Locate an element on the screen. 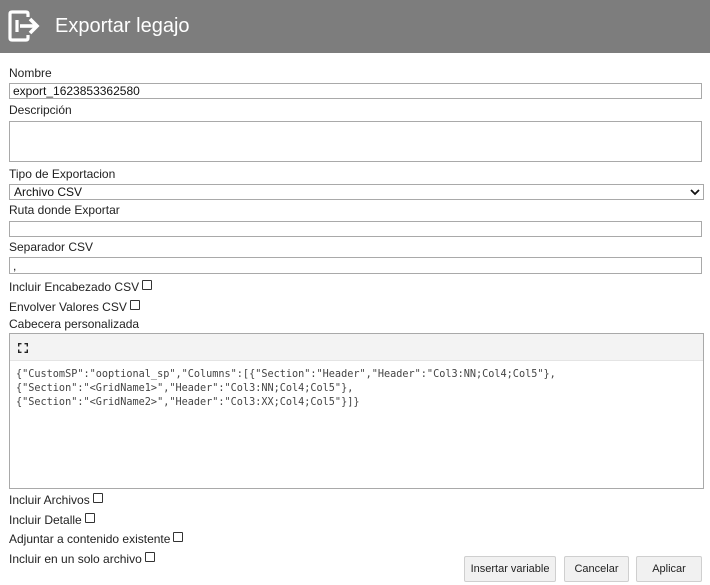 Image resolution: width=710 pixels, height=585 pixels. incluir-encabezado-checkbox is located at coordinates (147, 285).